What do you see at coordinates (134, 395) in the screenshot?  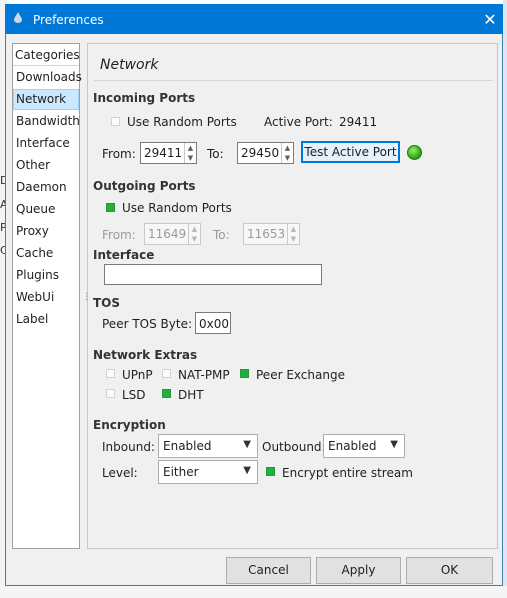 I see `lsd-label: LSD` at bounding box center [134, 395].